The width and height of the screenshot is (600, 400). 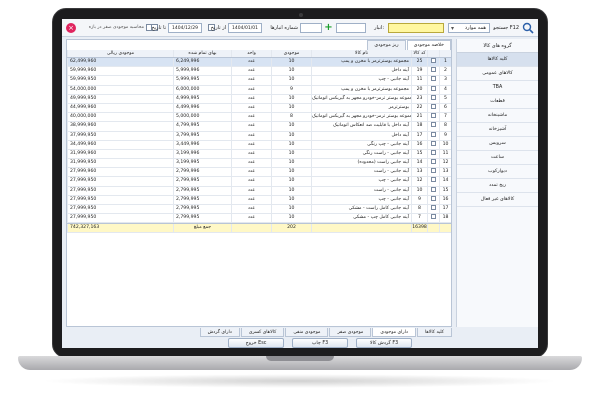 I want to click on item-value: 59,999,960, so click(x=120, y=71).